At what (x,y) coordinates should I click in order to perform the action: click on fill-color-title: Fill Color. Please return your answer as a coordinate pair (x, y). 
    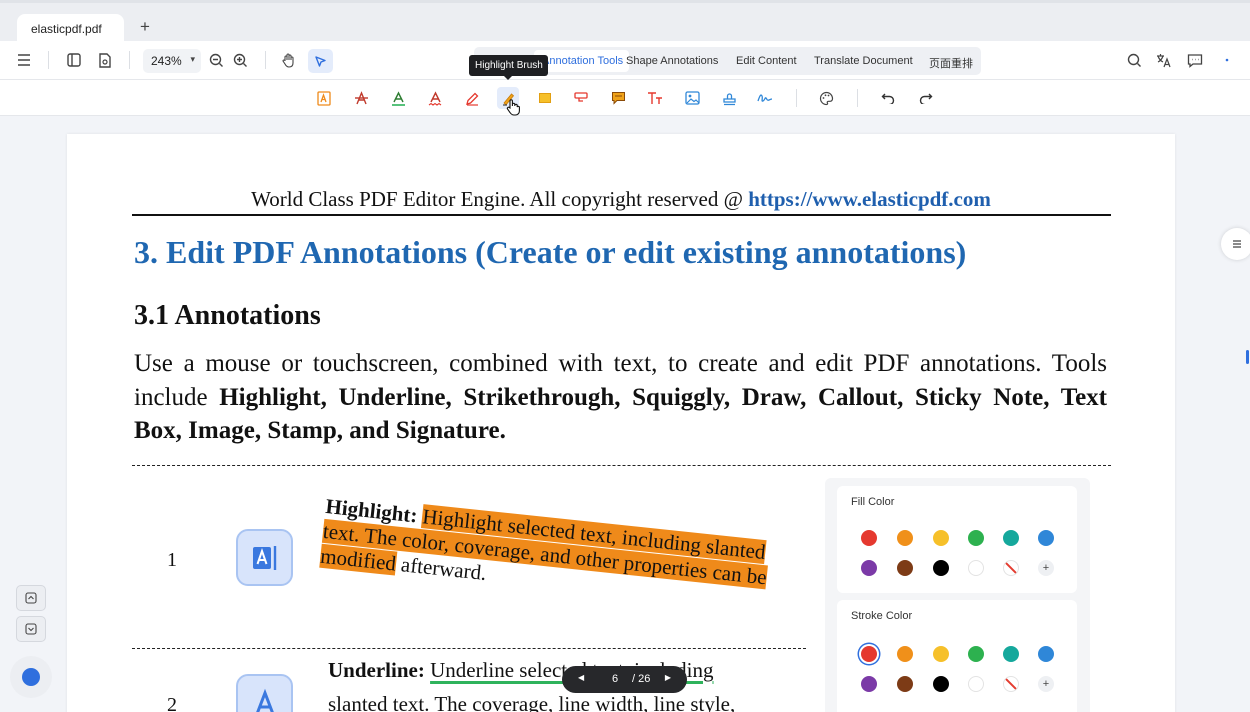
    Looking at the image, I should click on (873, 502).